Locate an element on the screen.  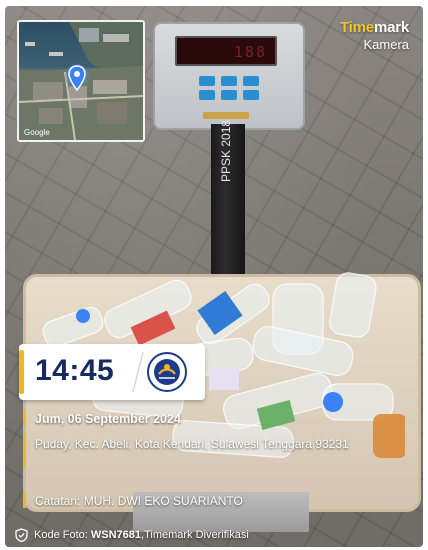
timestamp-card: 14:45 is located at coordinates (112, 372).